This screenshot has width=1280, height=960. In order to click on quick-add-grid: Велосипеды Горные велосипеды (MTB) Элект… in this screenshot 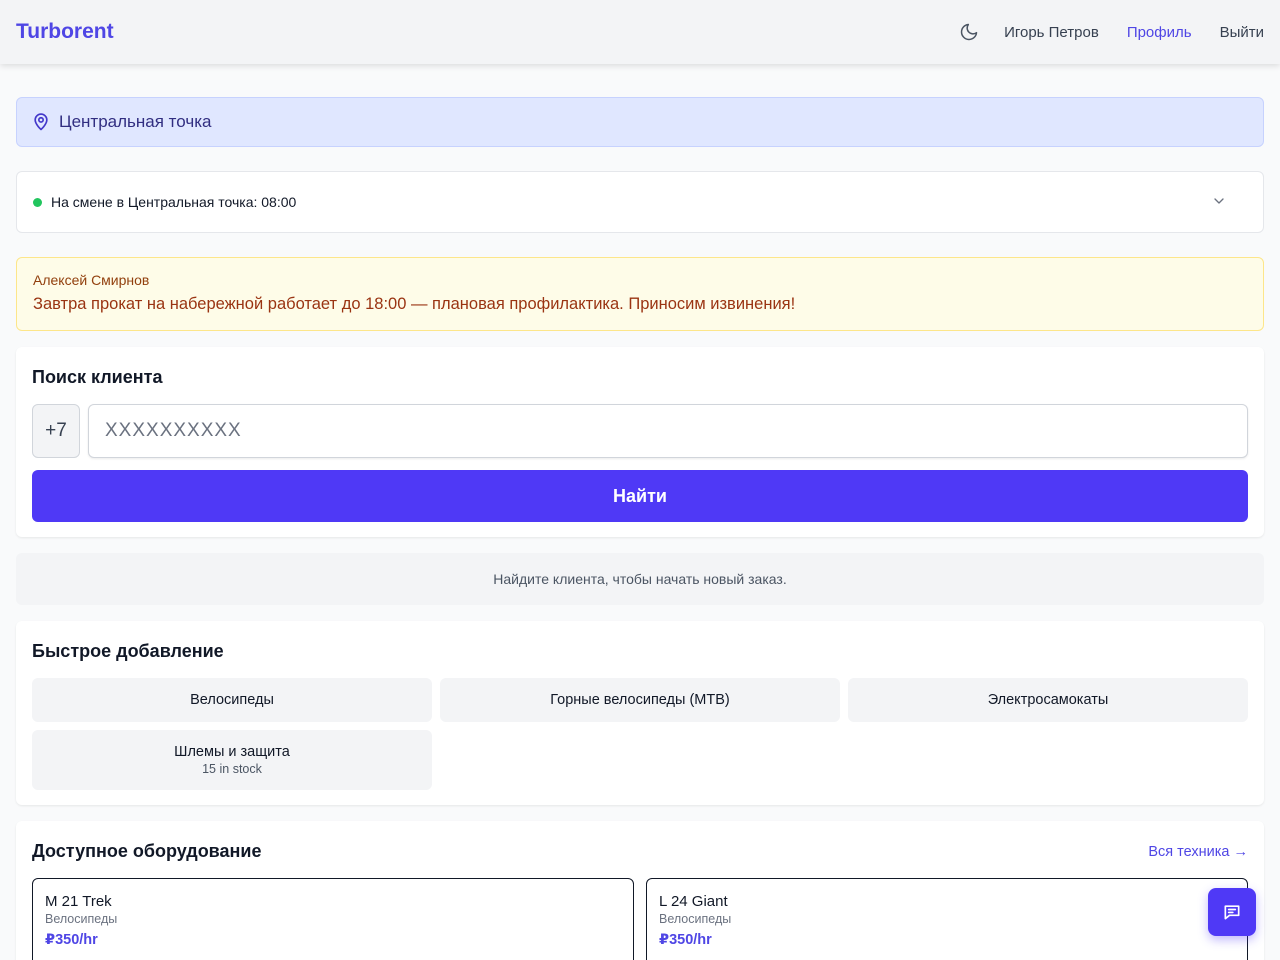, I will do `click(640, 734)`.